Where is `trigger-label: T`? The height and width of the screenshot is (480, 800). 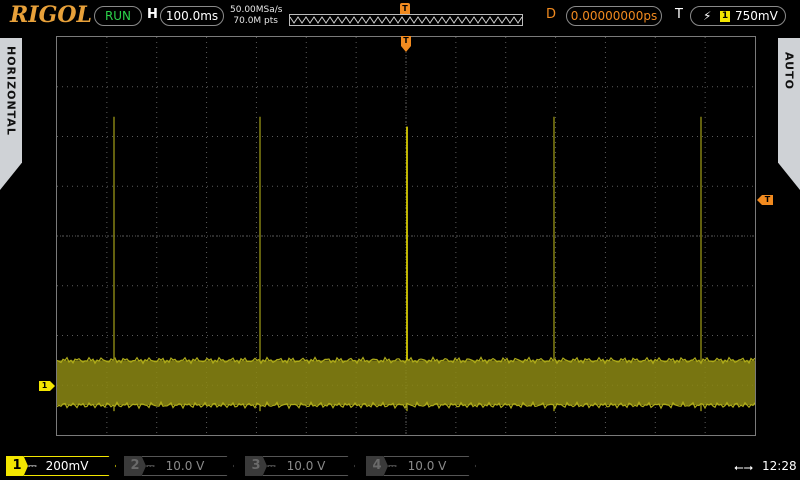
trigger-label: T is located at coordinates (679, 14).